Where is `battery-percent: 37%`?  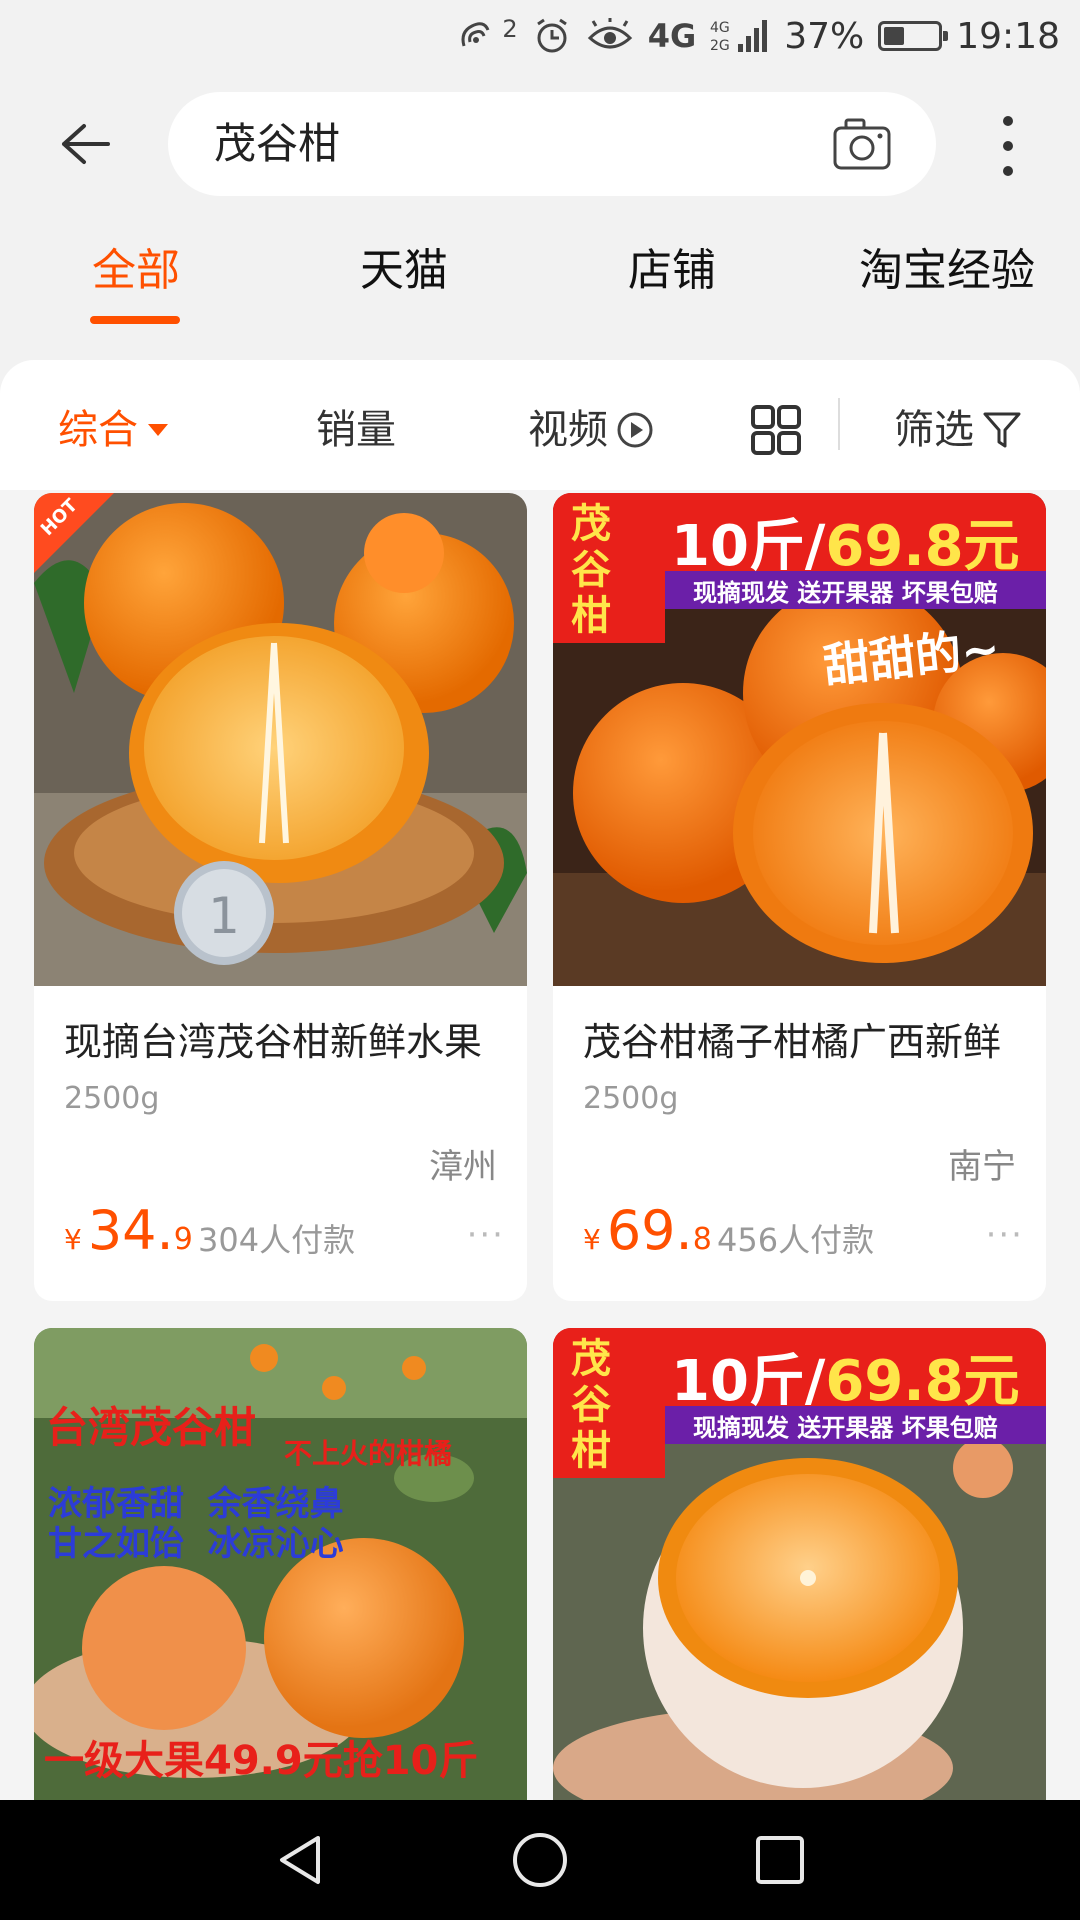
battery-percent: 37% is located at coordinates (824, 36).